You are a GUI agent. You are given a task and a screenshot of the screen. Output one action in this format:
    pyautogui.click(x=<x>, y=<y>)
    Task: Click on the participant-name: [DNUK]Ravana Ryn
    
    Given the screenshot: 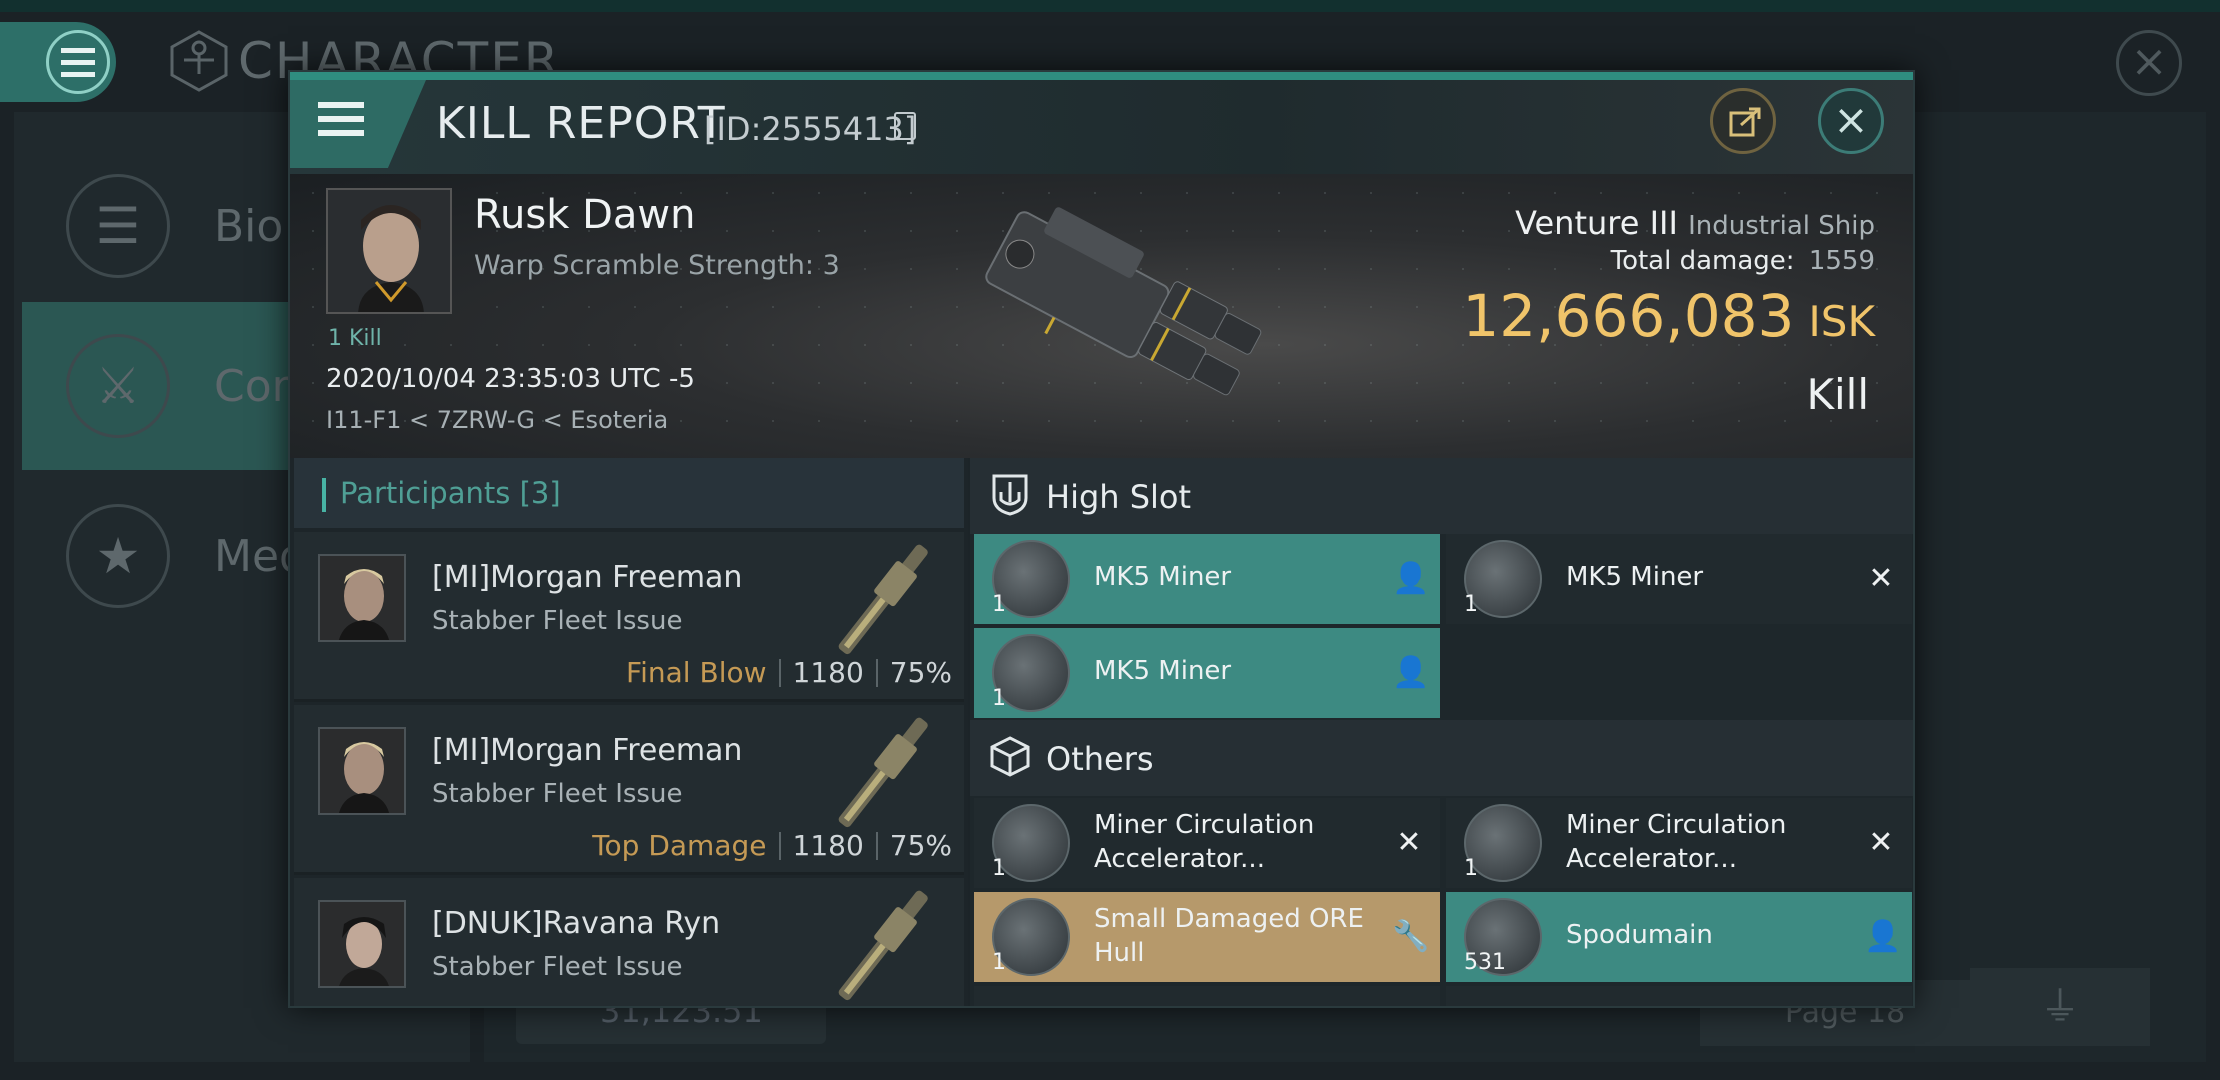 What is the action you would take?
    pyautogui.click(x=576, y=923)
    